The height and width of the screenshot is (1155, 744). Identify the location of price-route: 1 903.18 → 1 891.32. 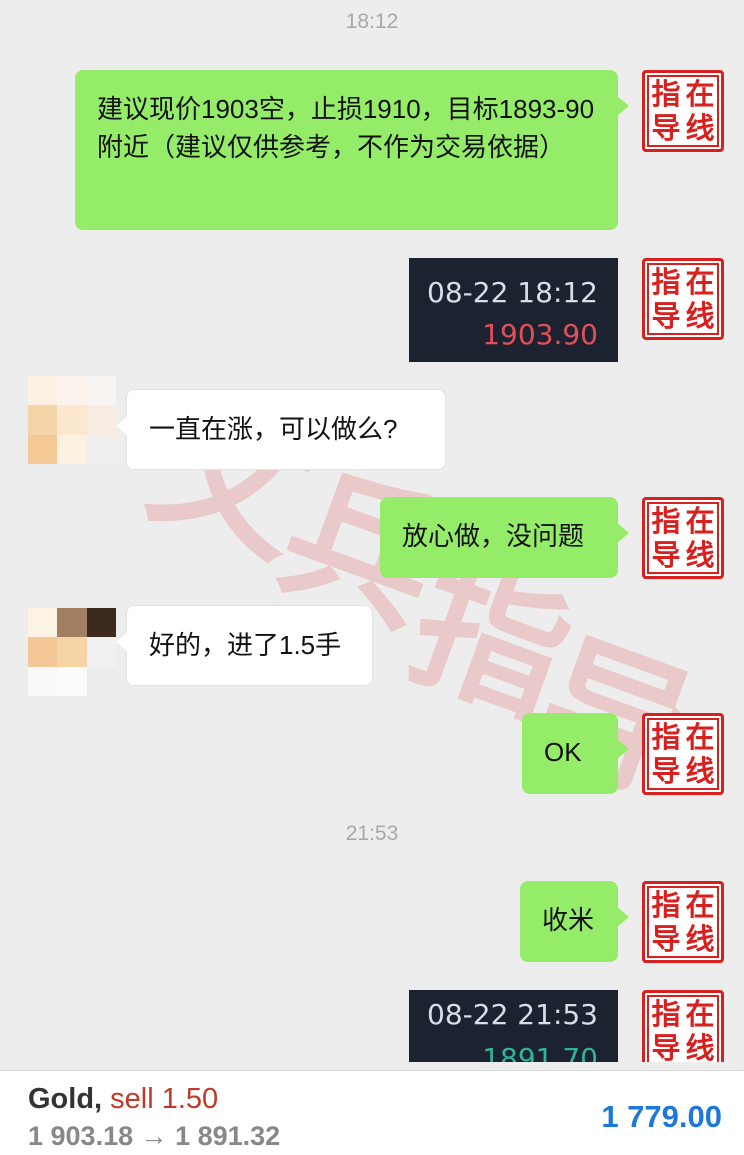
(154, 1136).